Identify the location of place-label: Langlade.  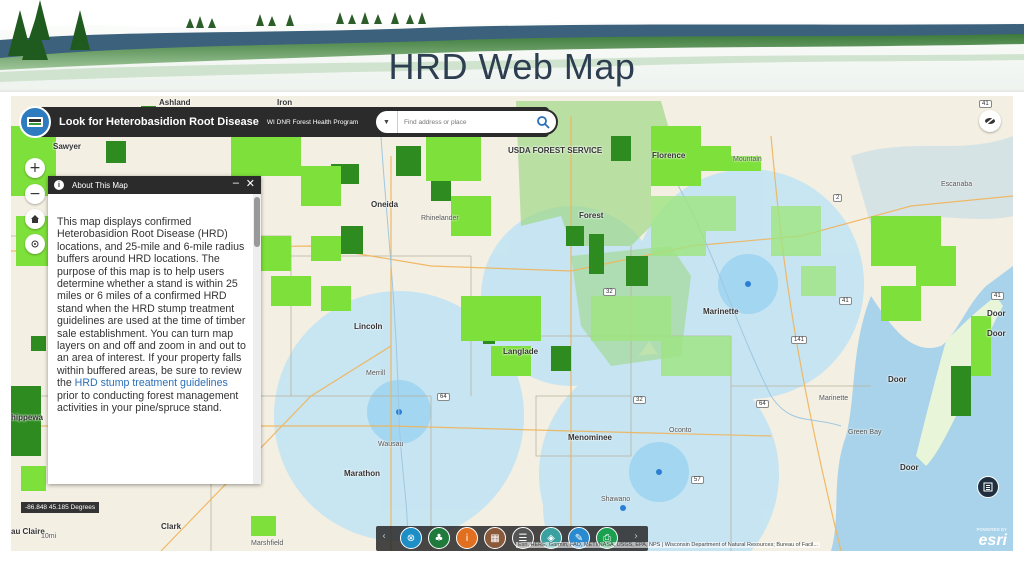
(521, 351).